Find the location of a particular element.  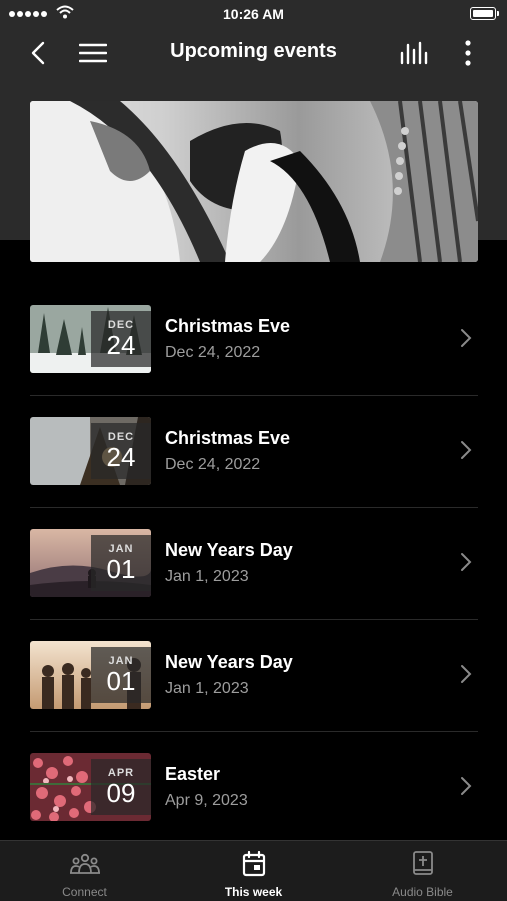

tab-this-week: This week is located at coordinates (253, 871).